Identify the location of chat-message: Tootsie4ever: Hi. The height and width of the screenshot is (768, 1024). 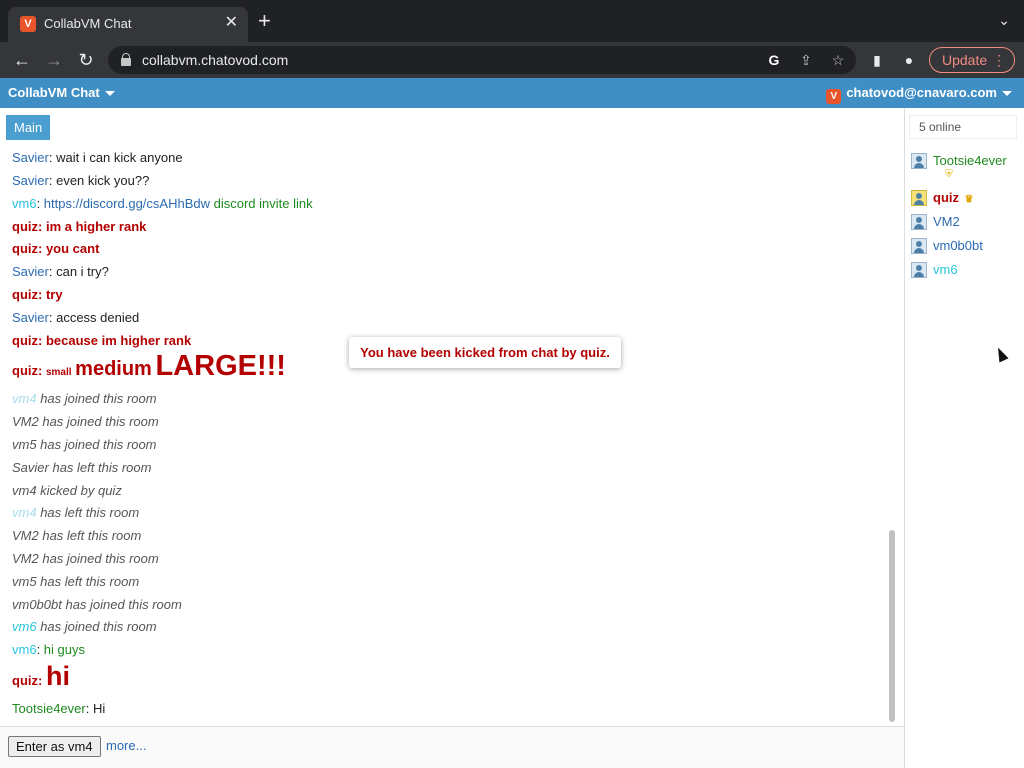
(59, 708).